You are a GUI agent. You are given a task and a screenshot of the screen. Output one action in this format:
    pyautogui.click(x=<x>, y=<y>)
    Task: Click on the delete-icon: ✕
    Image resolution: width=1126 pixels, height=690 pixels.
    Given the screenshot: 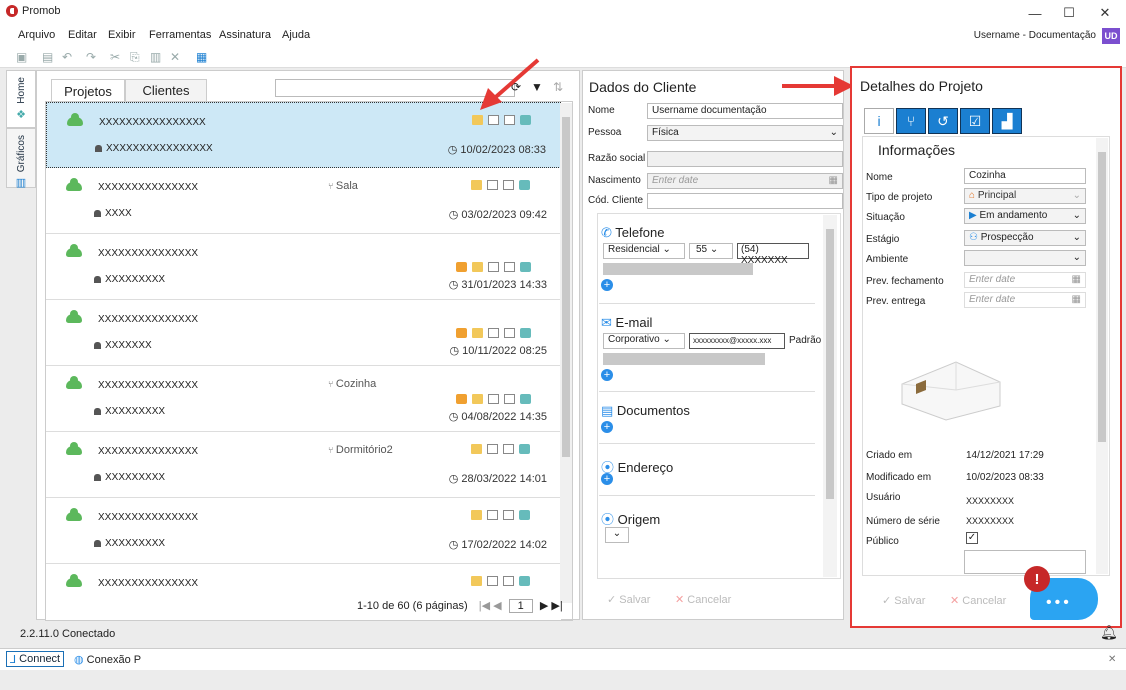 What is the action you would take?
    pyautogui.click(x=175, y=57)
    